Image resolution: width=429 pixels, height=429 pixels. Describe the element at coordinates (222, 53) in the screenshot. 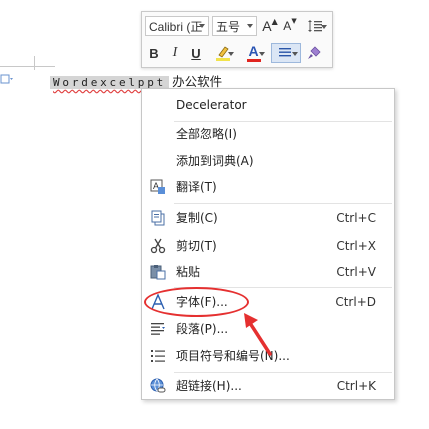

I see `highlight-color-button` at that location.